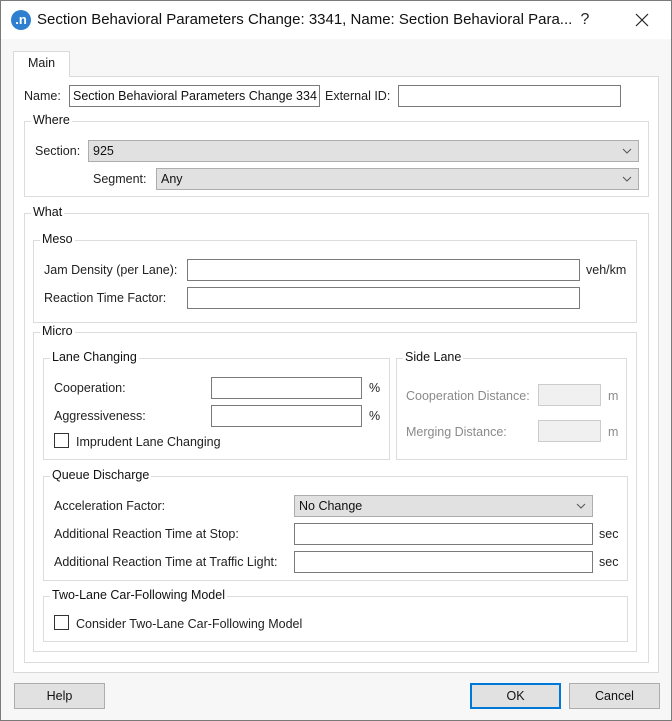 Image resolution: width=672 pixels, height=721 pixels. What do you see at coordinates (443, 534) in the screenshot?
I see `reaction-stop-input` at bounding box center [443, 534].